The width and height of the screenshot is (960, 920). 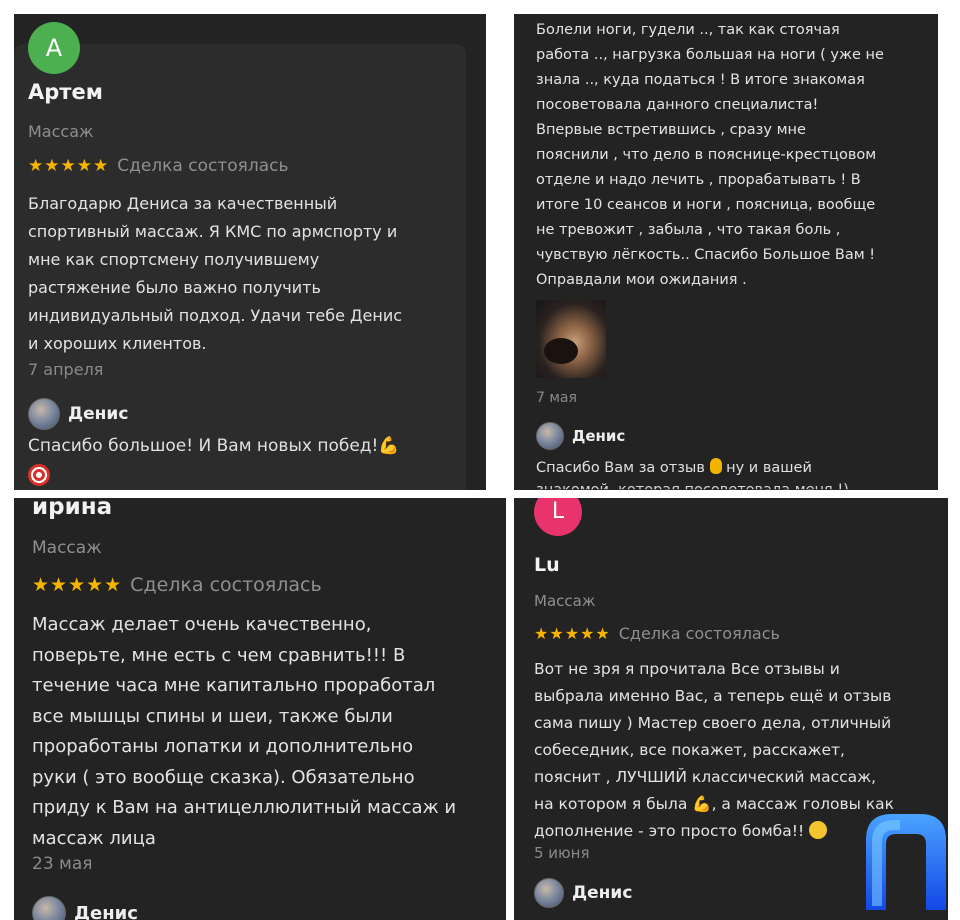 I want to click on owner-reply: Спасибо Вам за отзыв ну и вашей, so click(x=674, y=467).